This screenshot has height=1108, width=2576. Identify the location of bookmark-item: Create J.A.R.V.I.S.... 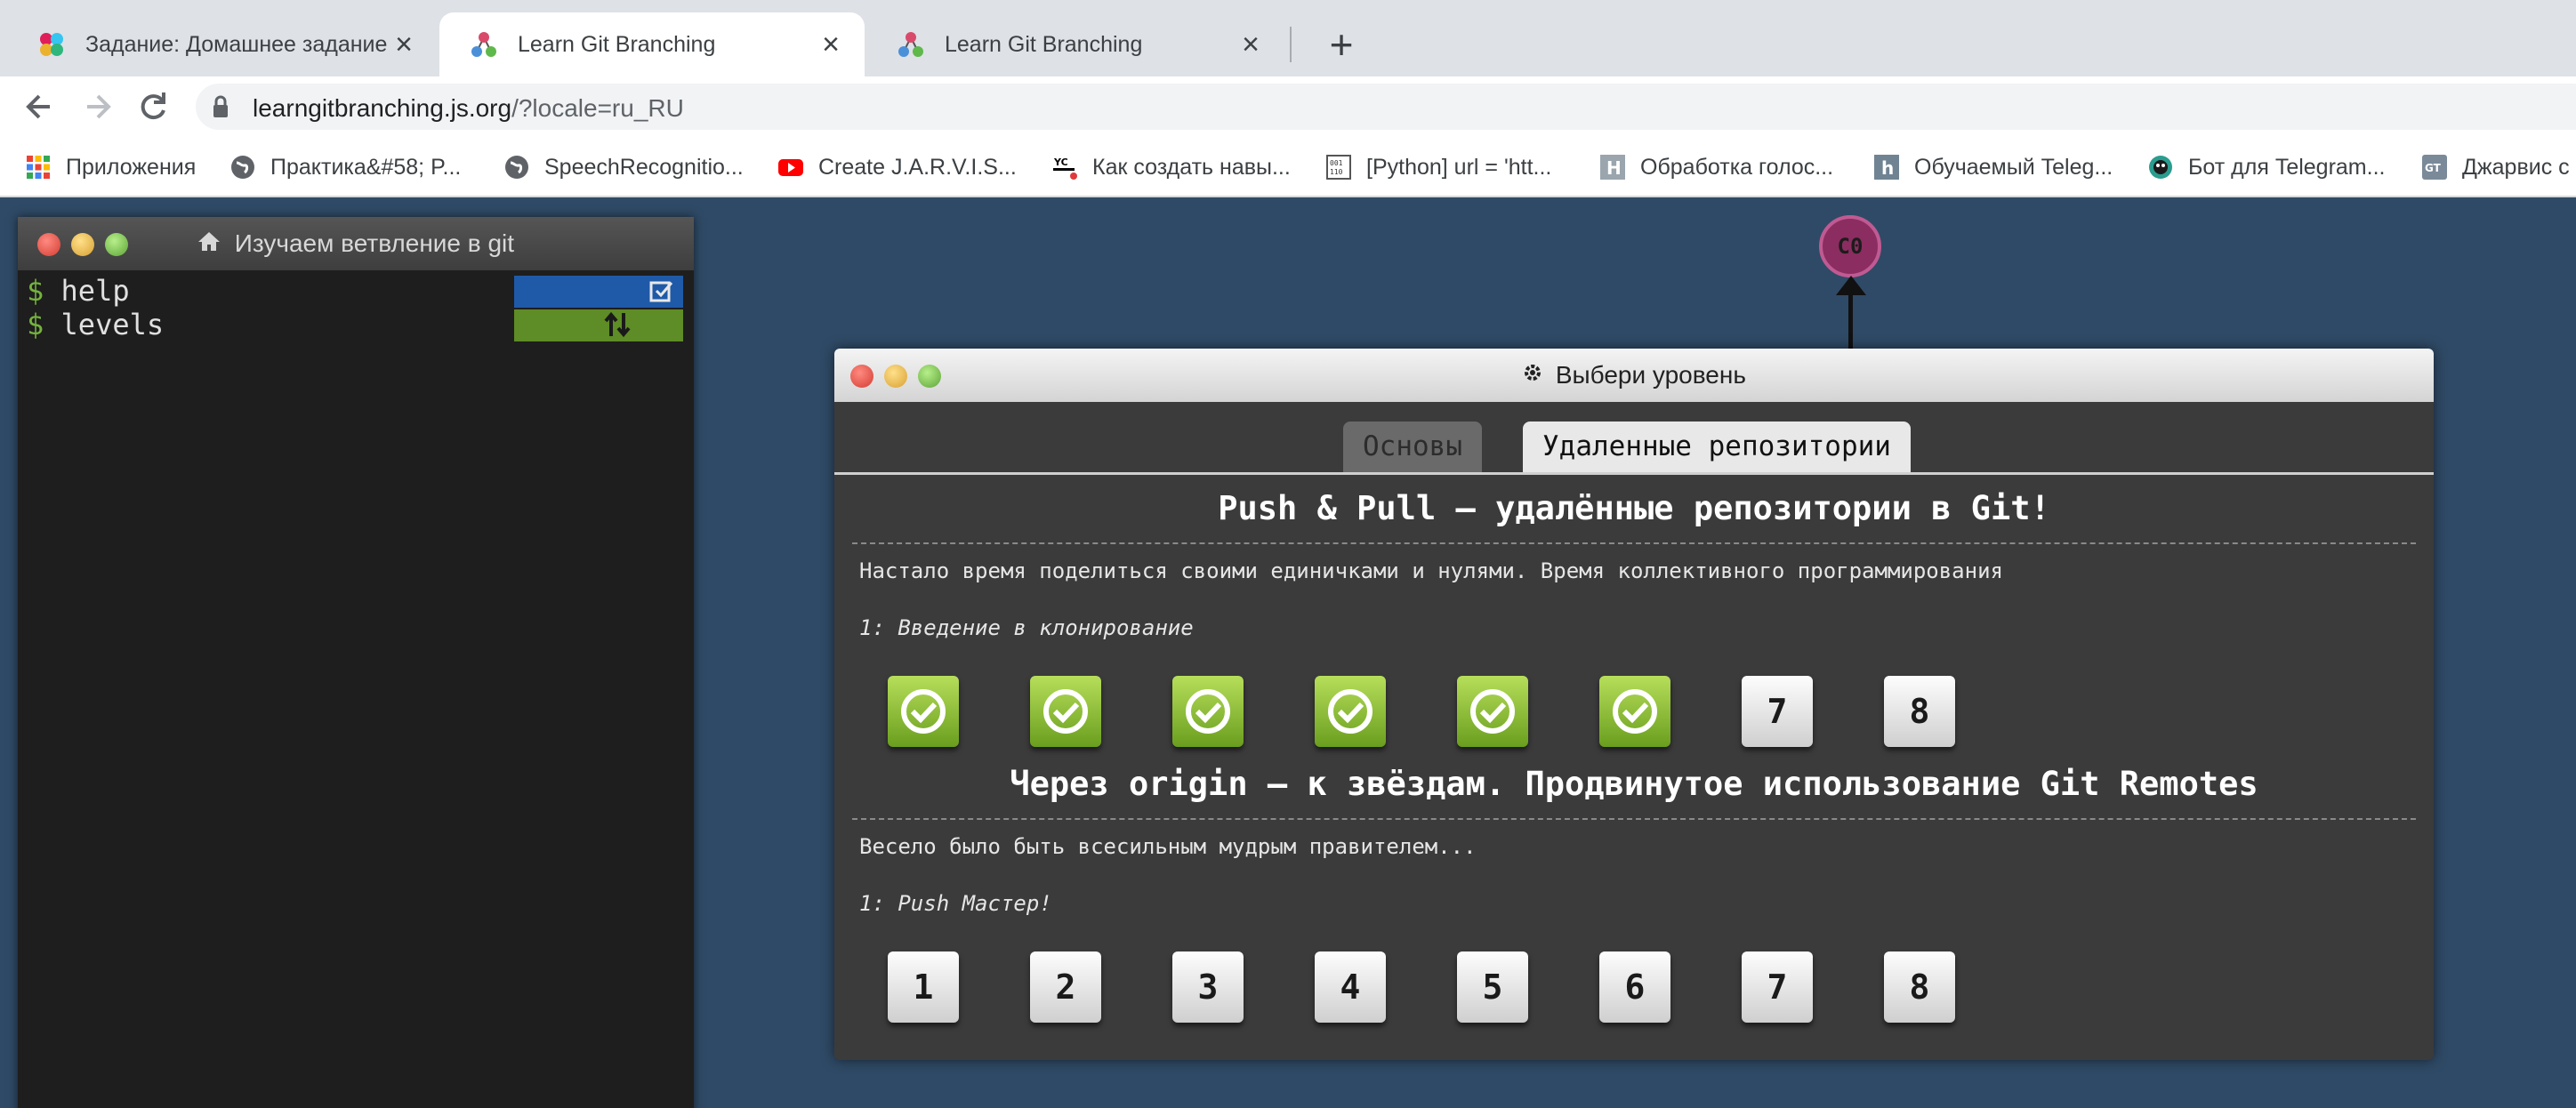
(897, 167).